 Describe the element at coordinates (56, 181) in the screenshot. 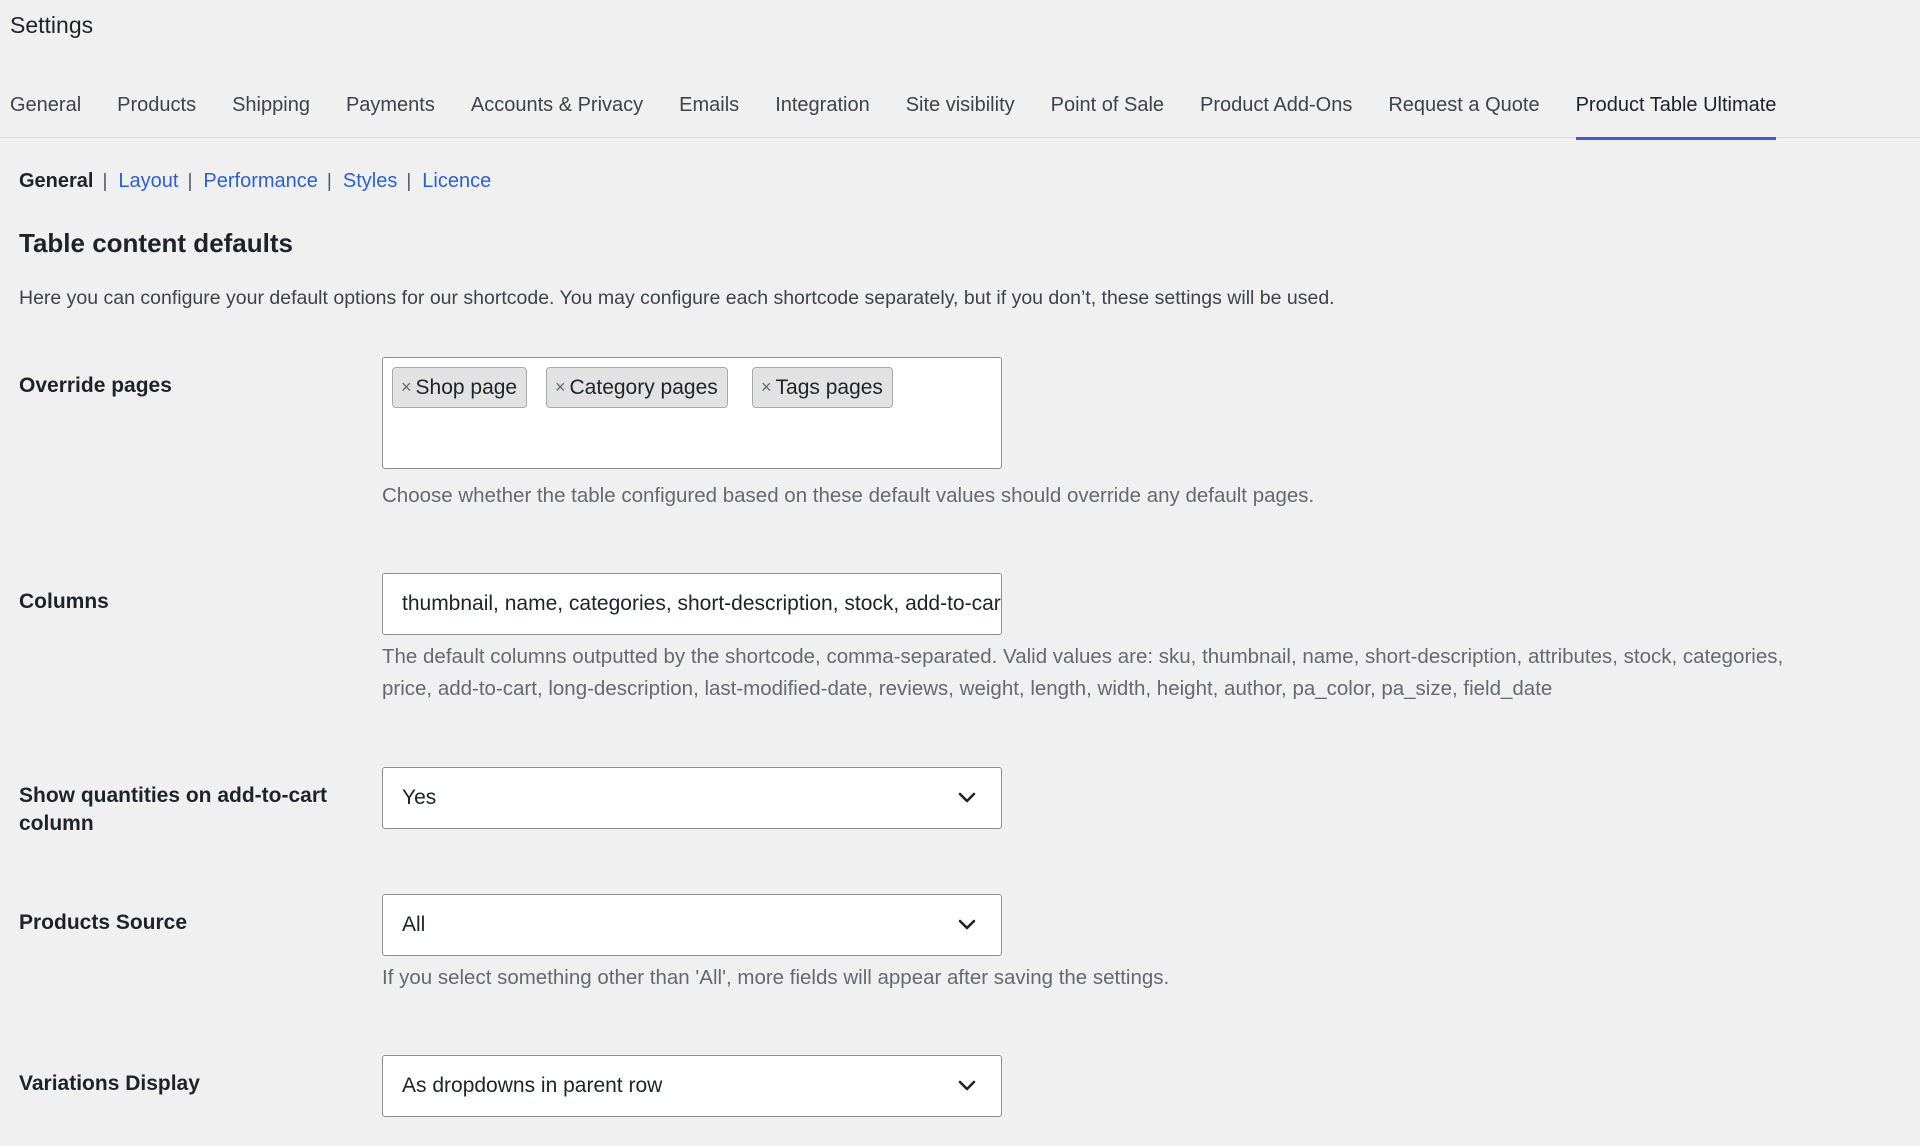

I see `subnav-general: General` at that location.